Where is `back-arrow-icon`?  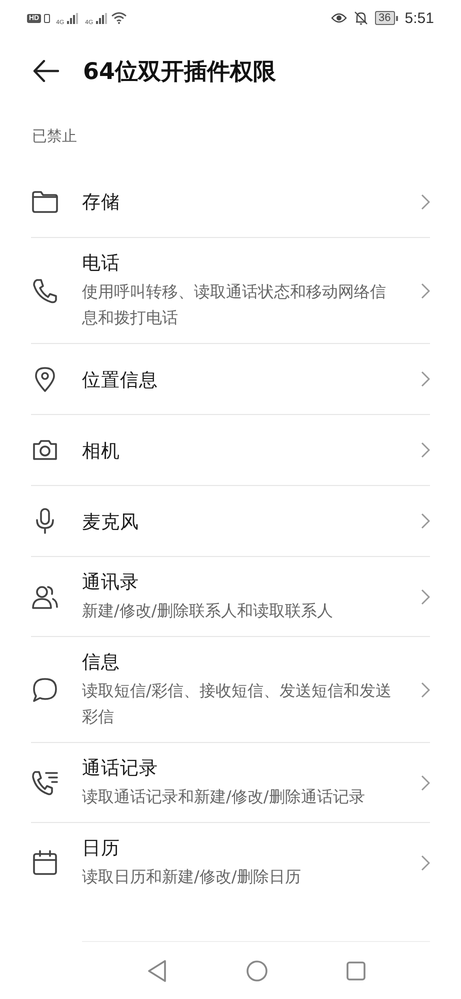 back-arrow-icon is located at coordinates (46, 71).